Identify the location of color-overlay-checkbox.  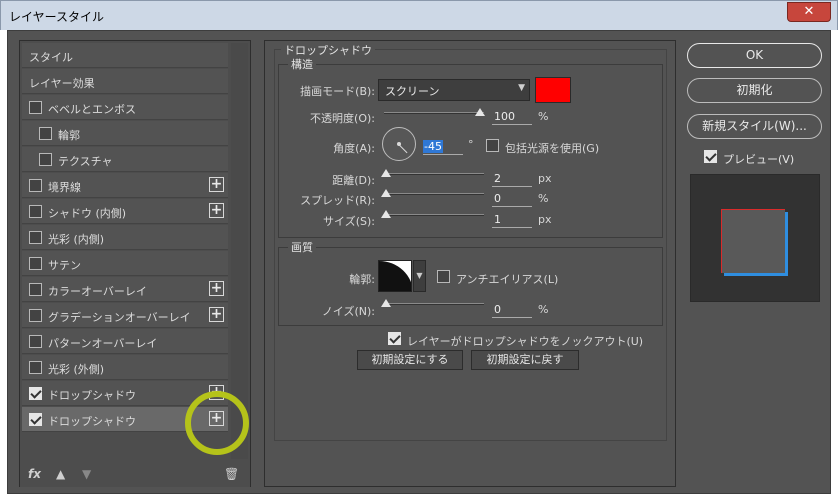
(35, 289).